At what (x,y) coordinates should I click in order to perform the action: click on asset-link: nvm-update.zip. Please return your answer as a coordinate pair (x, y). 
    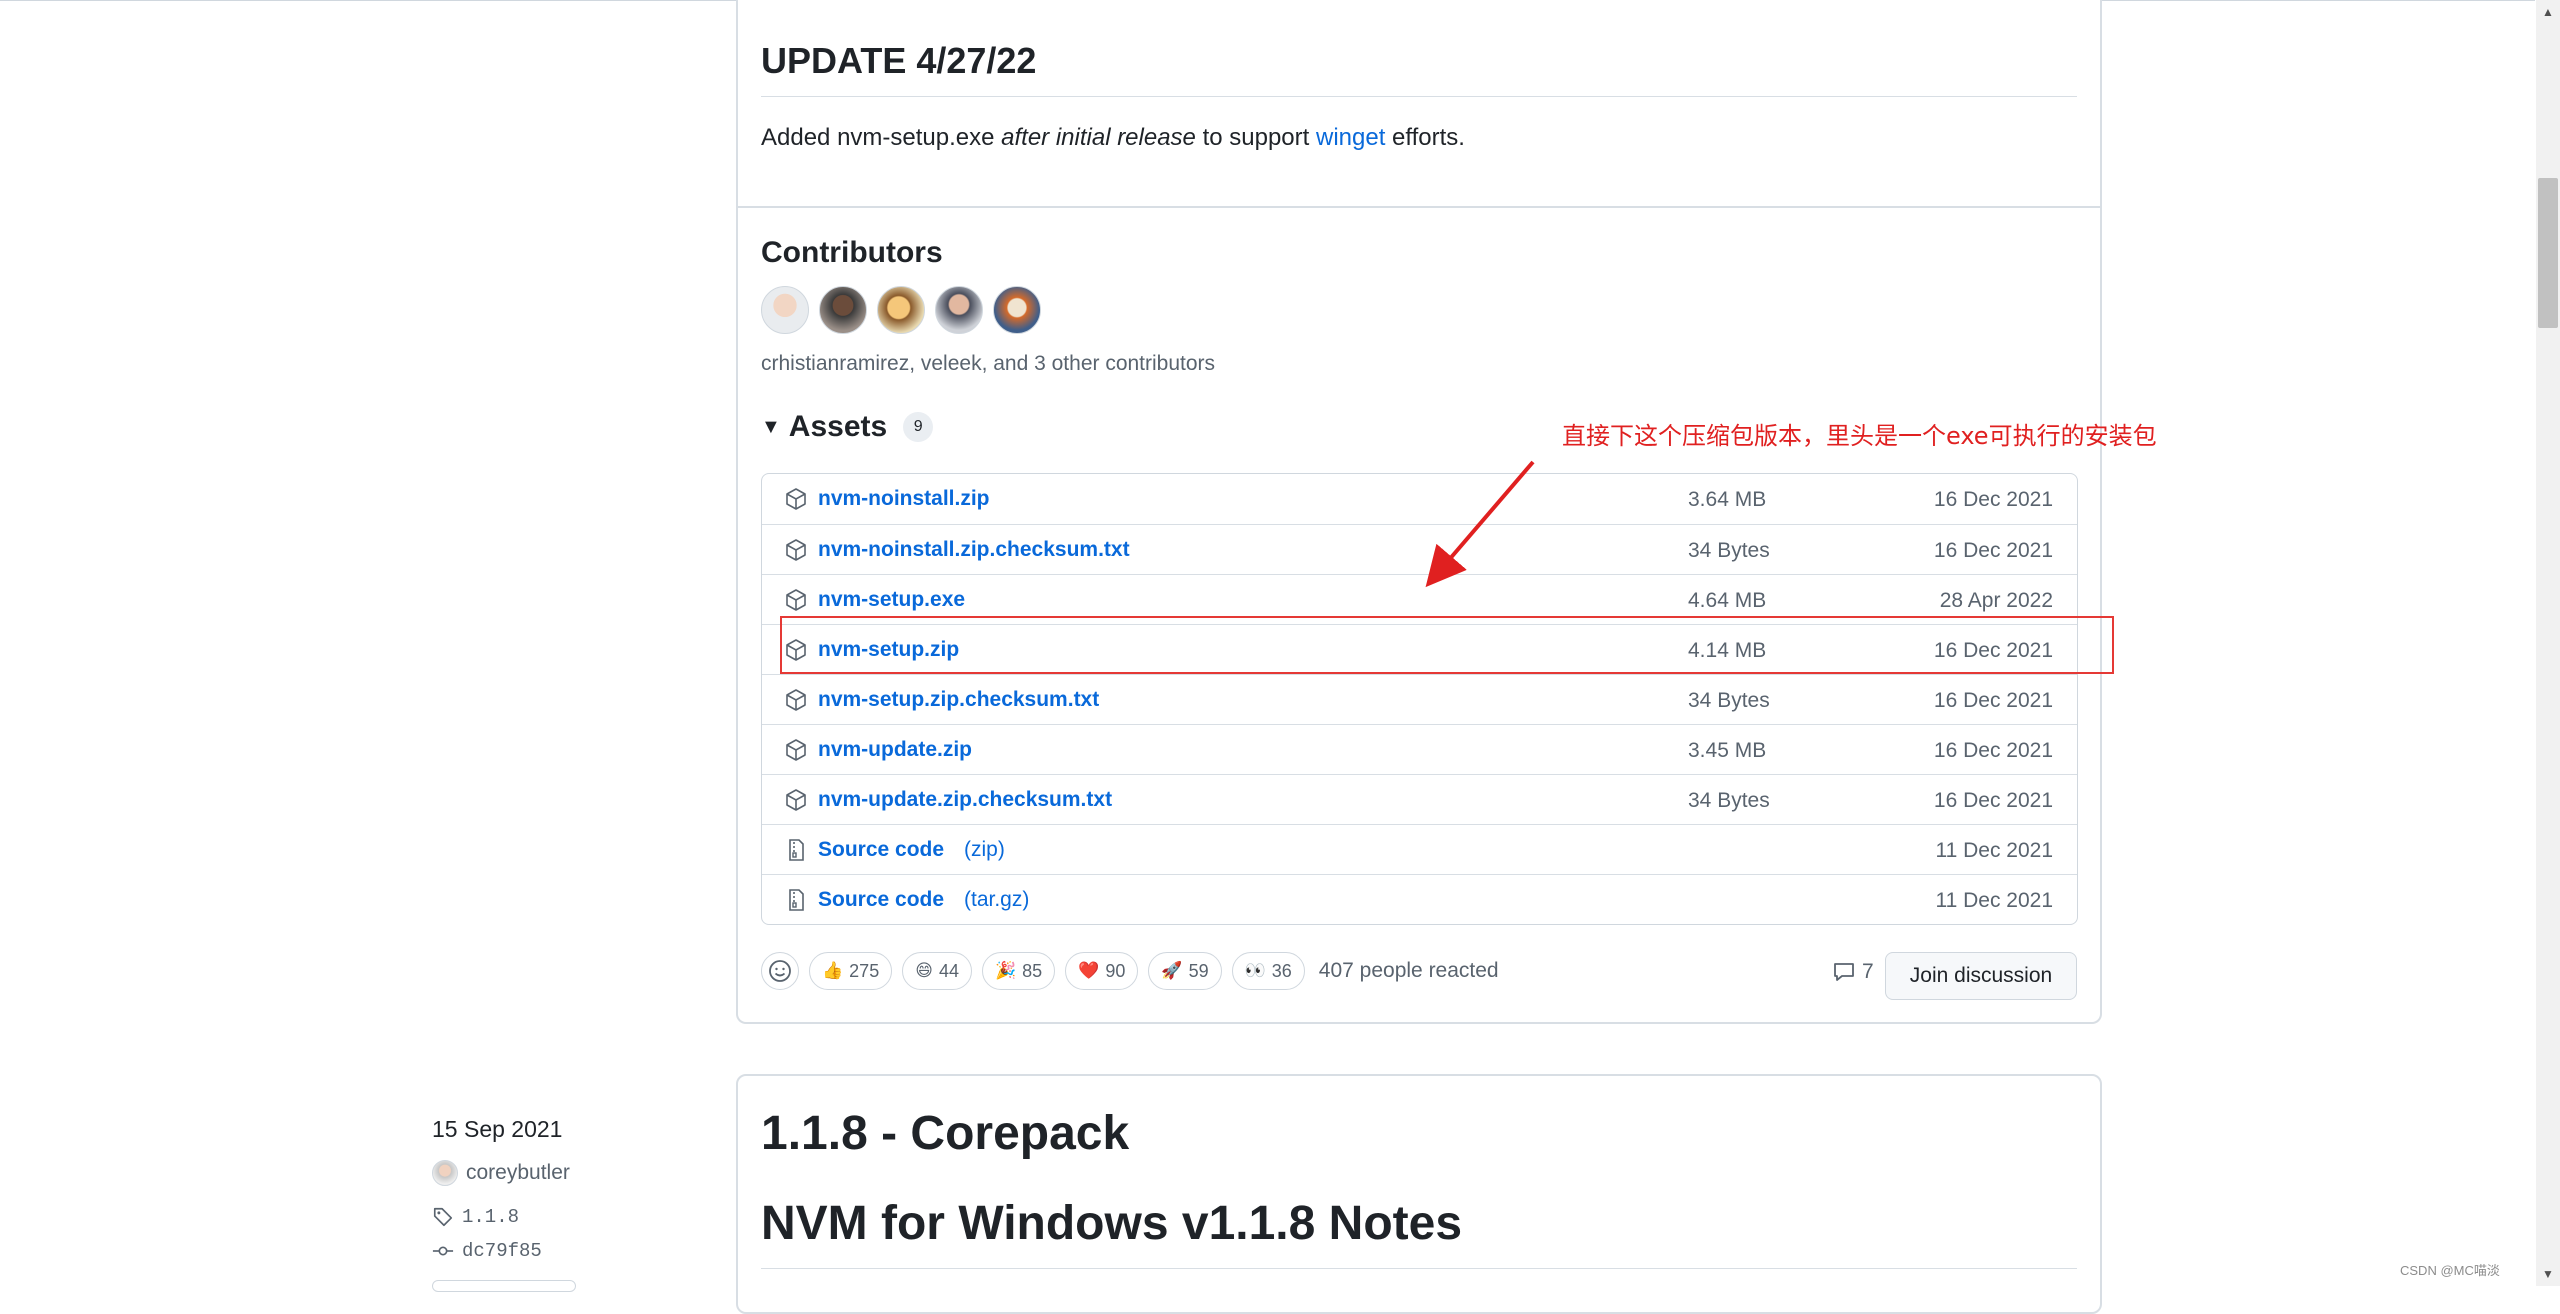
    Looking at the image, I should click on (895, 750).